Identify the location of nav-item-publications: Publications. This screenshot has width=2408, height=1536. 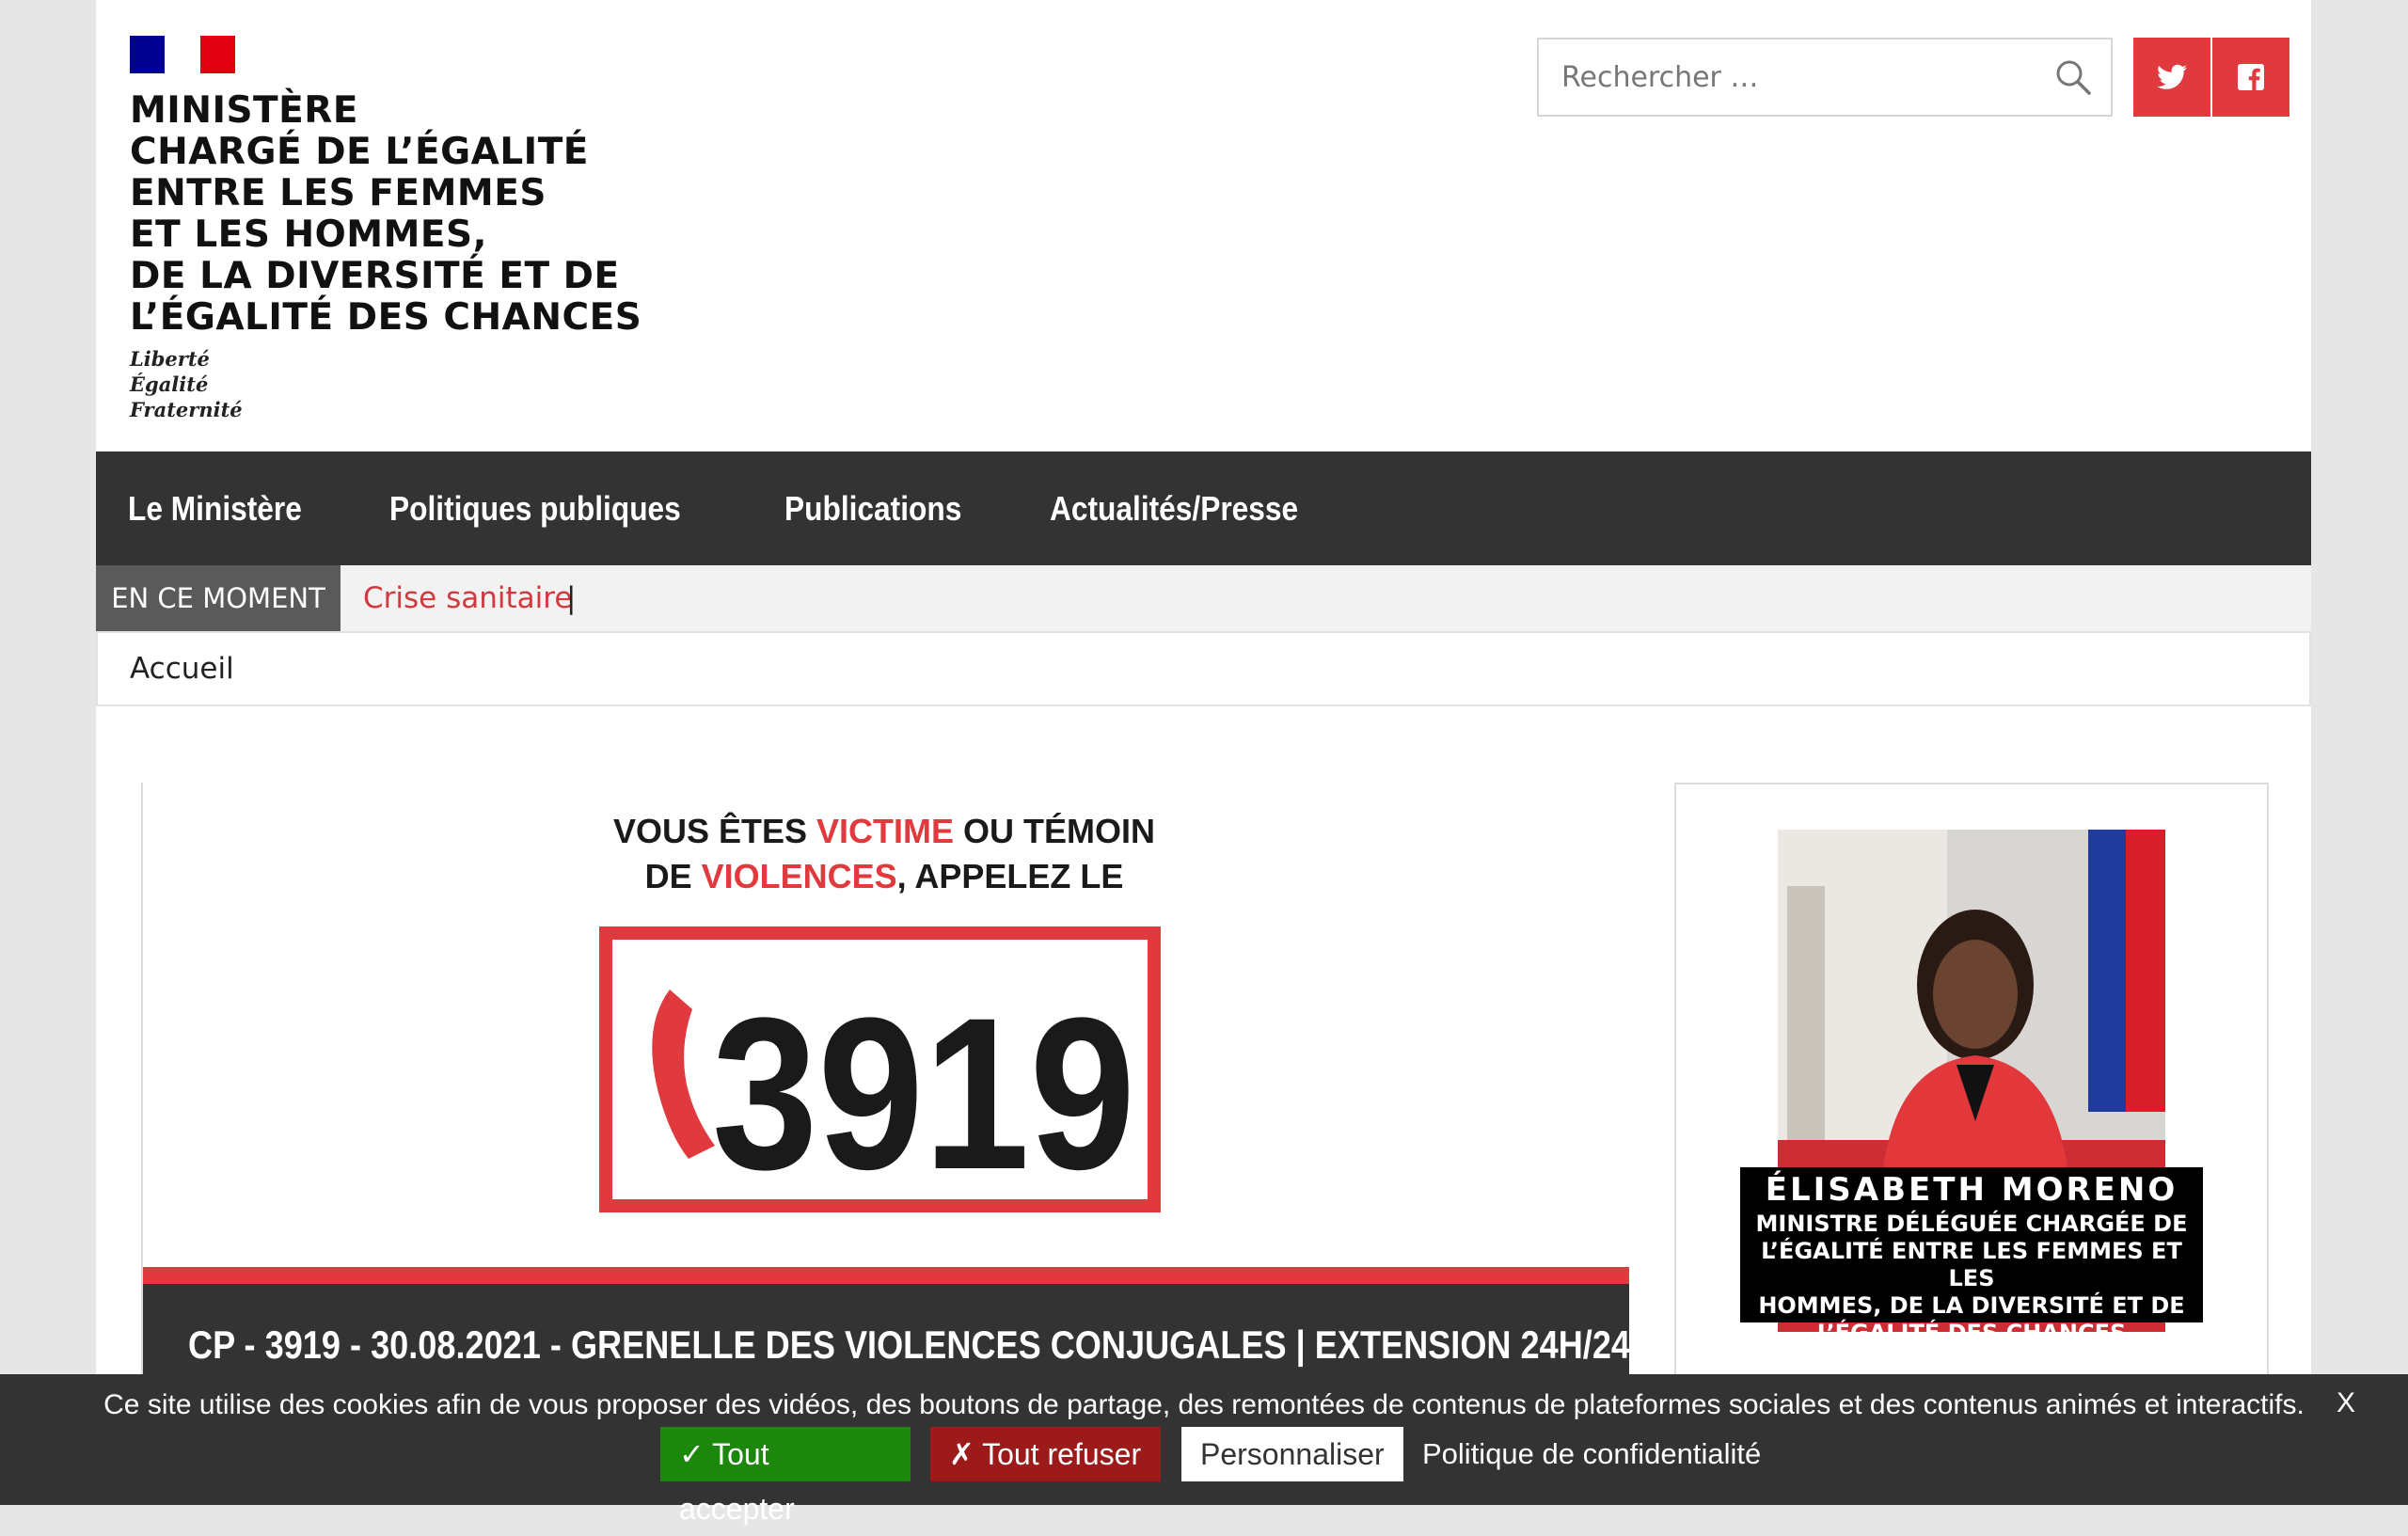
(873, 509).